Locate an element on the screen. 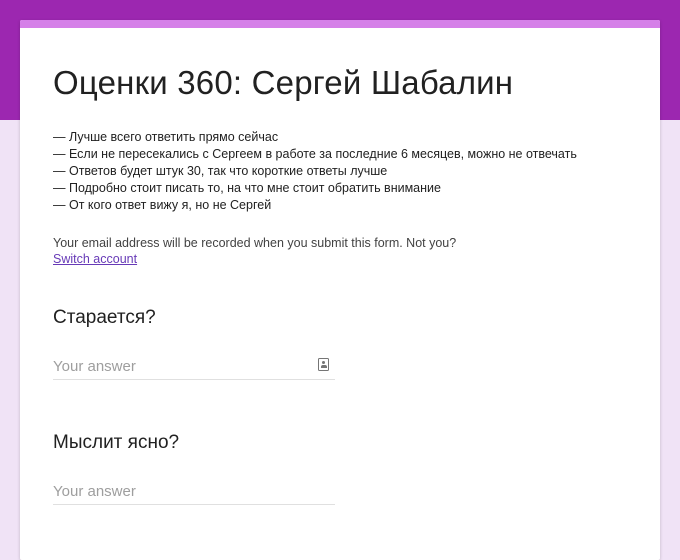 This screenshot has height=560, width=680. question-title: Мыслит ясно? is located at coordinates (116, 442).